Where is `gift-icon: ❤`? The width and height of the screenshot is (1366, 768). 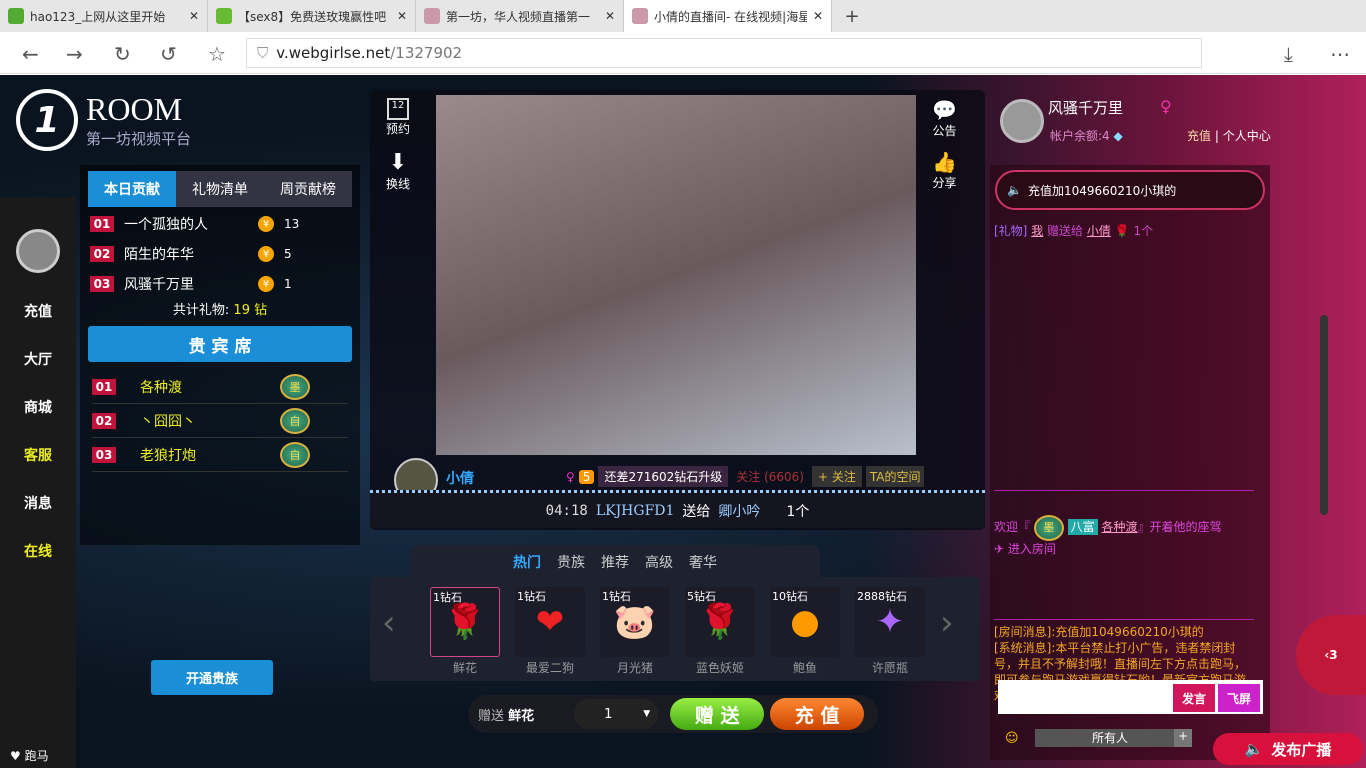
gift-icon: ❤ is located at coordinates (550, 622).